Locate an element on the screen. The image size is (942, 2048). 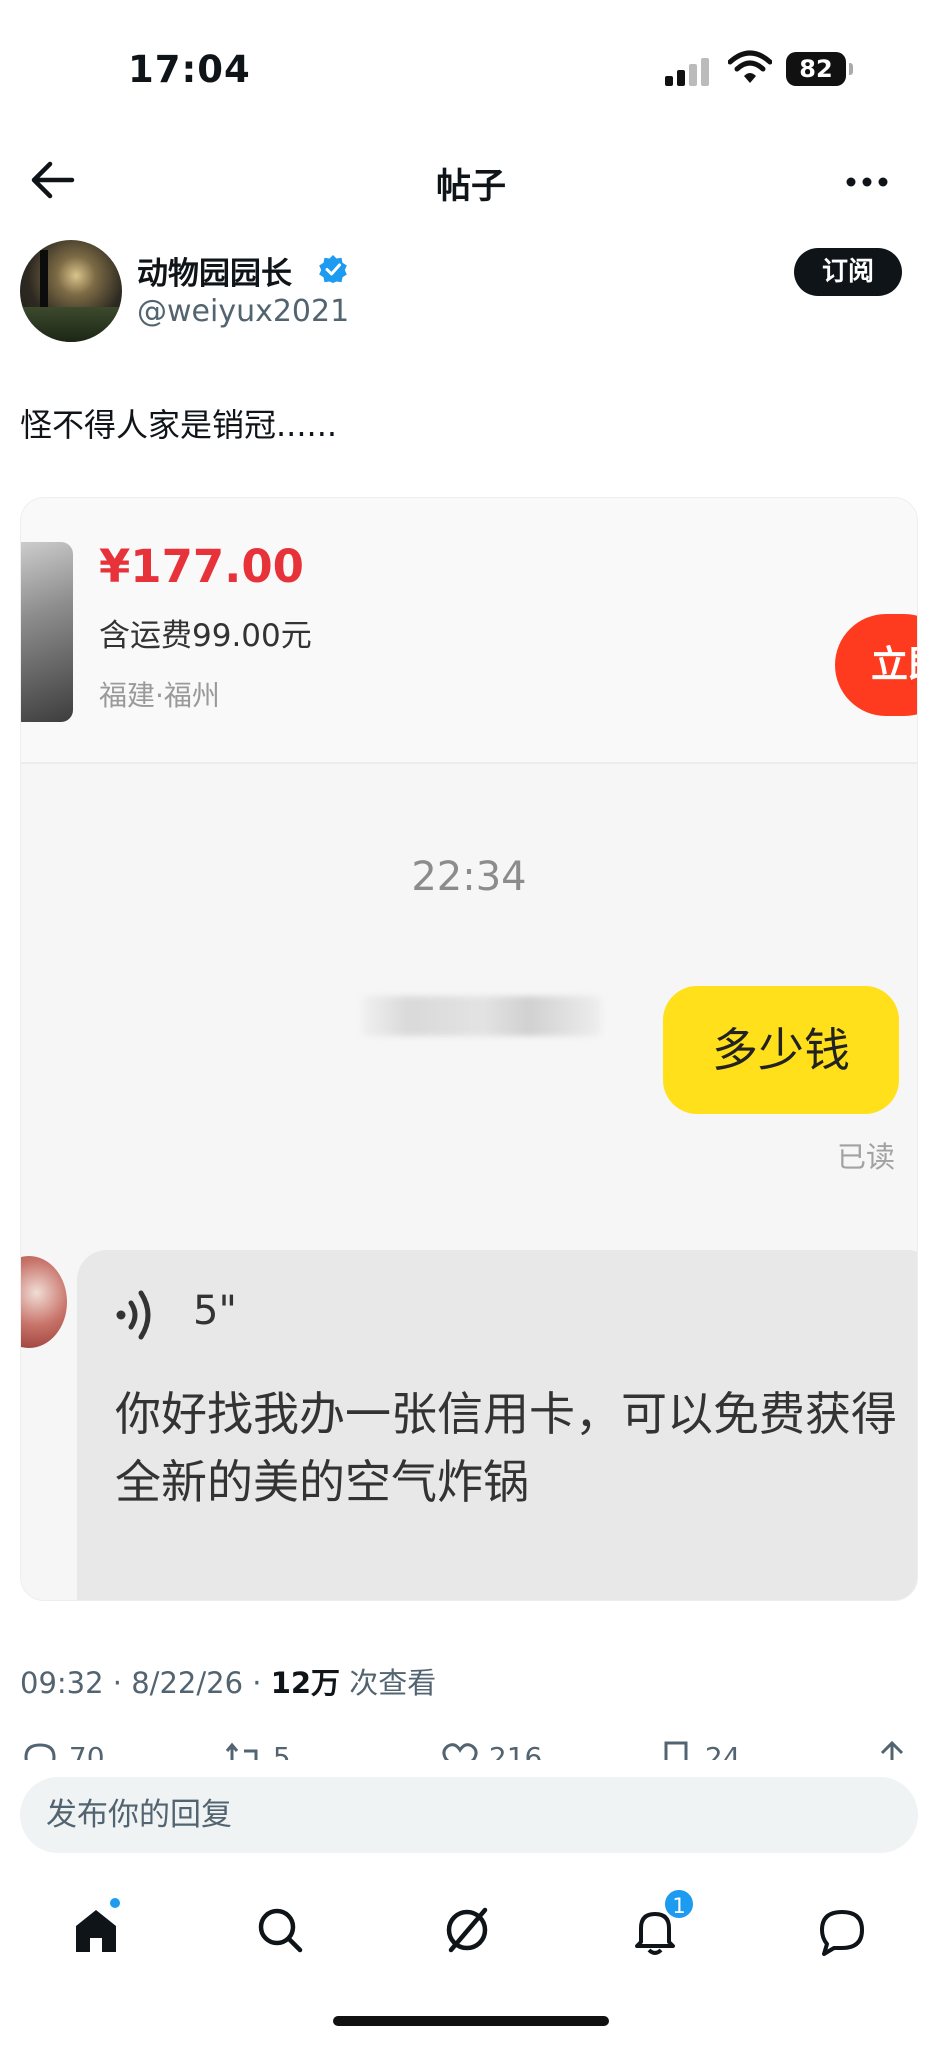
author-name: 动物园园长 is located at coordinates (214, 270).